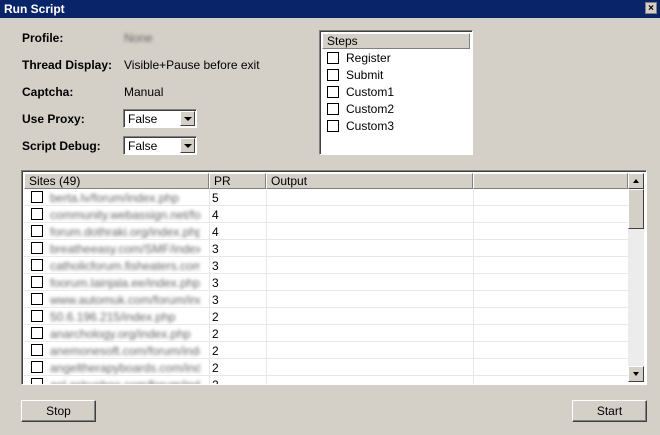  Describe the element at coordinates (125, 368) in the screenshot. I see `site-url: angeltherapyboards.com/index` at that location.